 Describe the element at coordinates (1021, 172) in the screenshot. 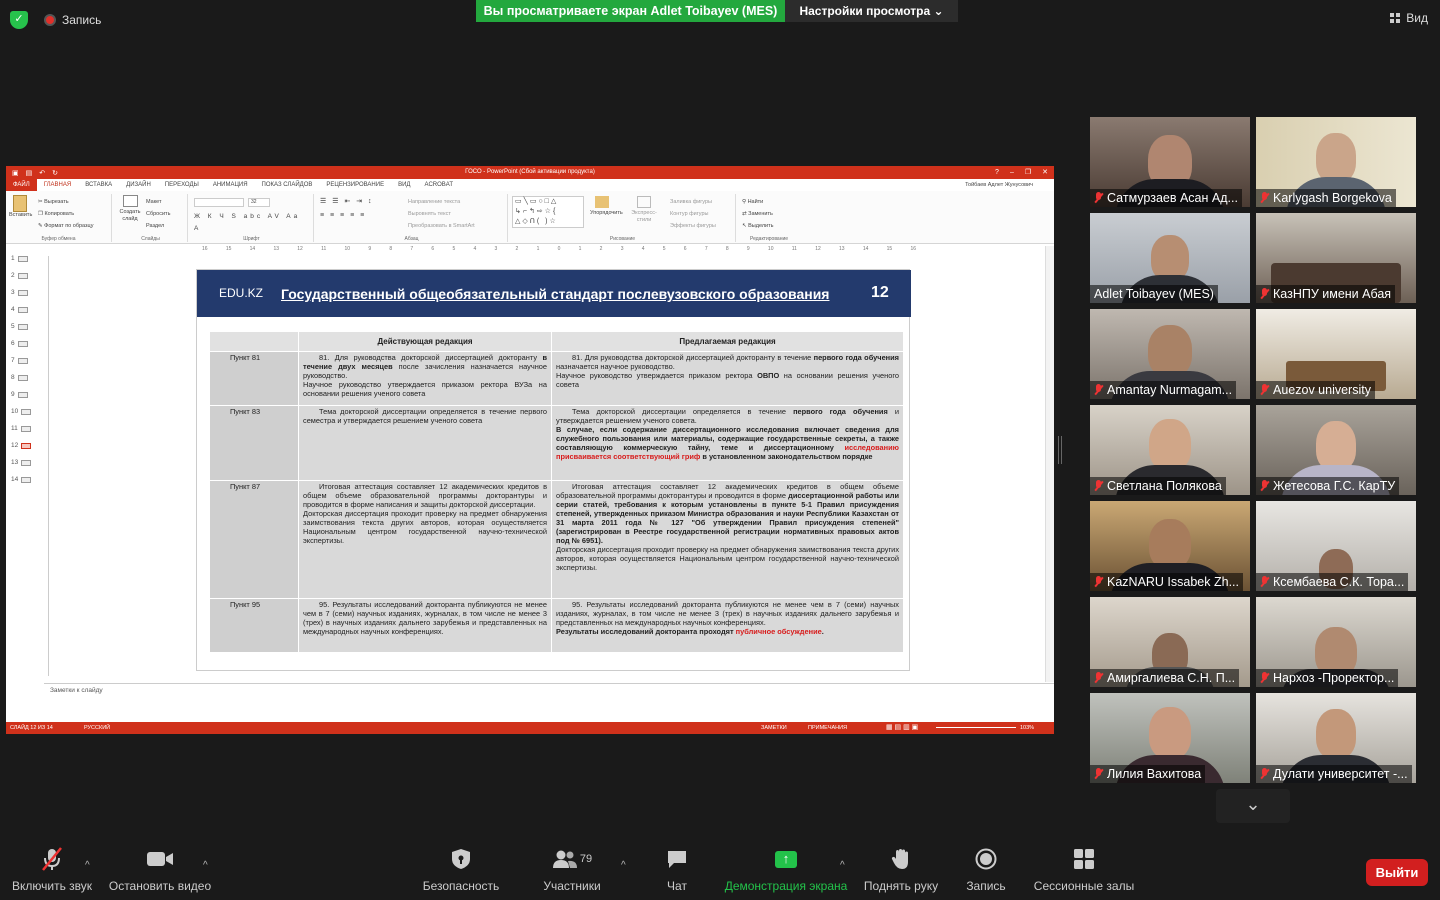

I see `window-controls: ? – ❐ ✕` at that location.